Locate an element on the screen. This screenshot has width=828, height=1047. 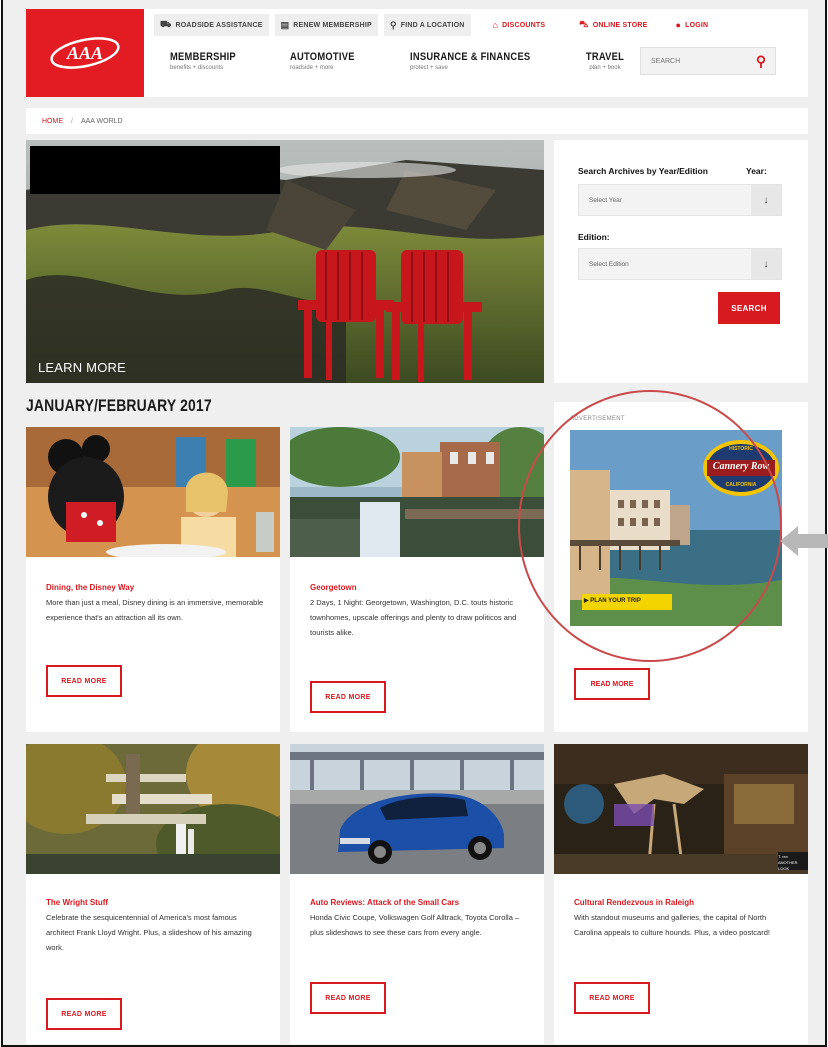
hero-learn-more: LEARN MORE is located at coordinates (82, 367).